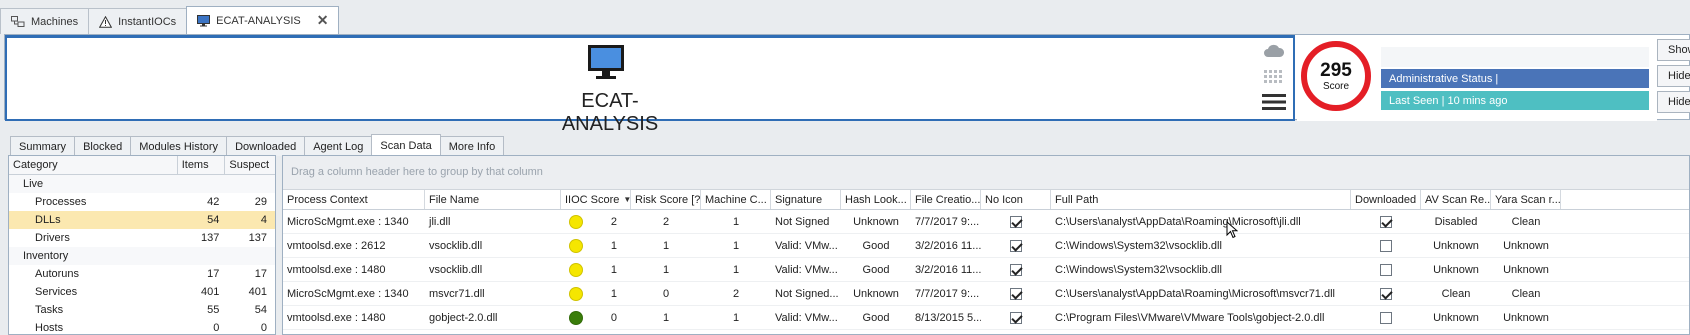 The image size is (1690, 335). What do you see at coordinates (1386, 199) in the screenshot?
I see `column-header-downloaded: Downloaded` at bounding box center [1386, 199].